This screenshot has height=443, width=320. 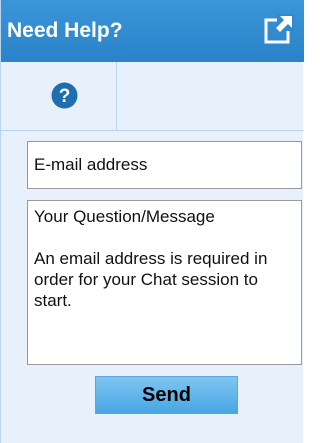 I want to click on question-mark-icon: ?, so click(x=64, y=95).